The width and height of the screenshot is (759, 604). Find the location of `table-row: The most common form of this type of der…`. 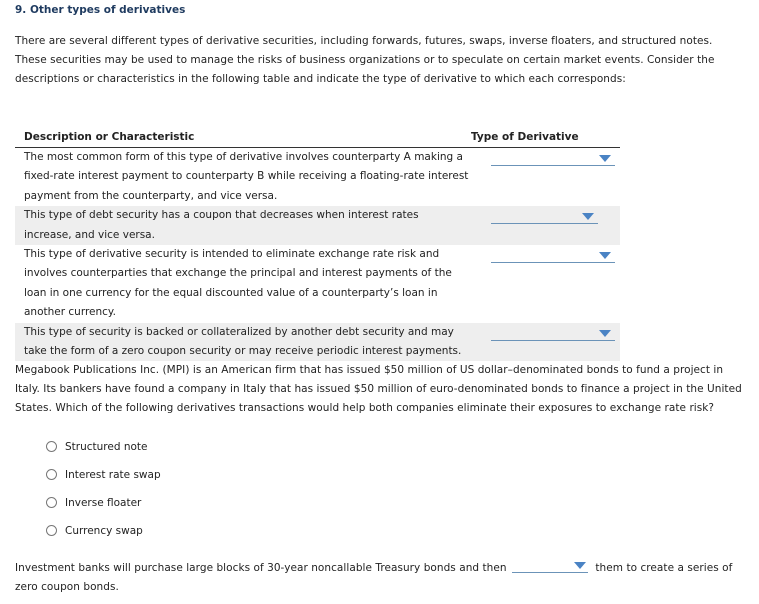

table-row: The most common form of this type of der… is located at coordinates (317, 177).